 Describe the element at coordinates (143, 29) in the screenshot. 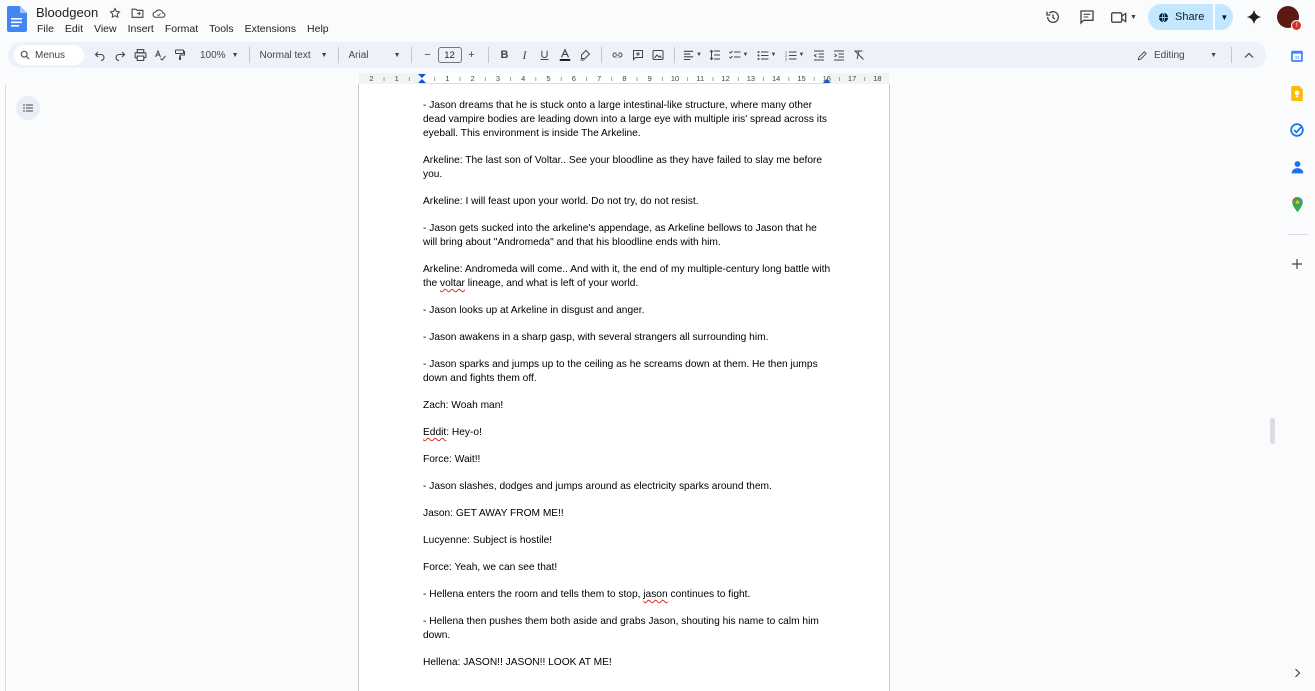

I see `menu-insert: Insert` at that location.